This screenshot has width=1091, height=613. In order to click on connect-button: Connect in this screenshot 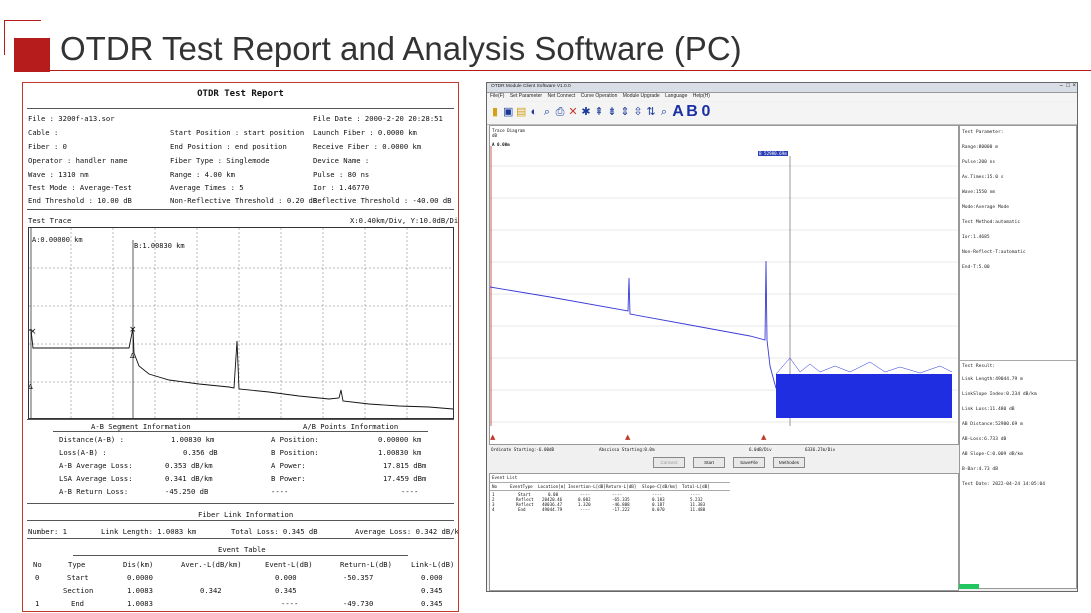, I will do `click(669, 462)`.